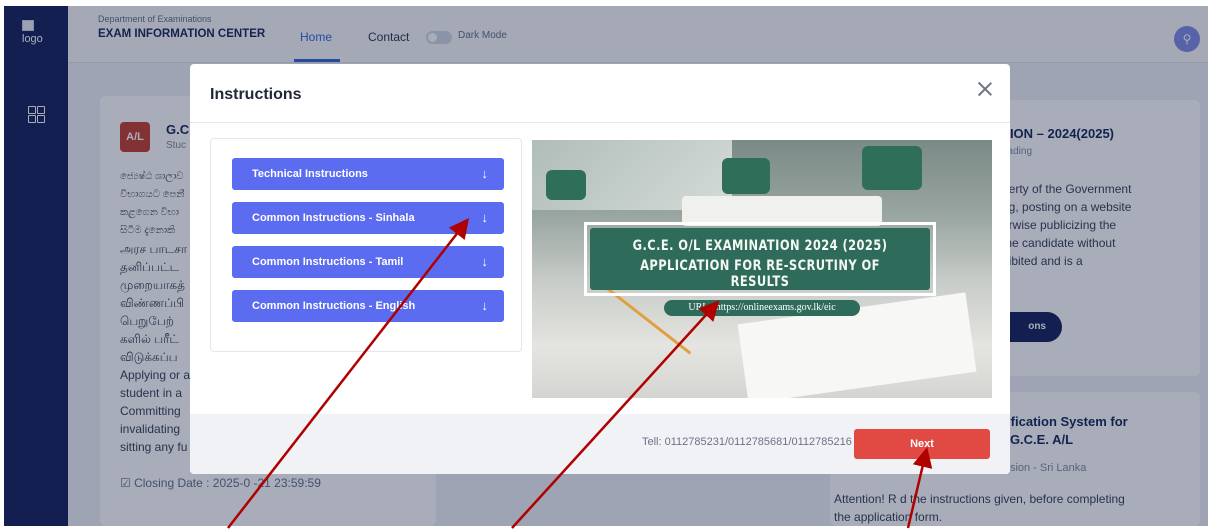 The height and width of the screenshot is (531, 1208). I want to click on next-button: Next, so click(922, 444).